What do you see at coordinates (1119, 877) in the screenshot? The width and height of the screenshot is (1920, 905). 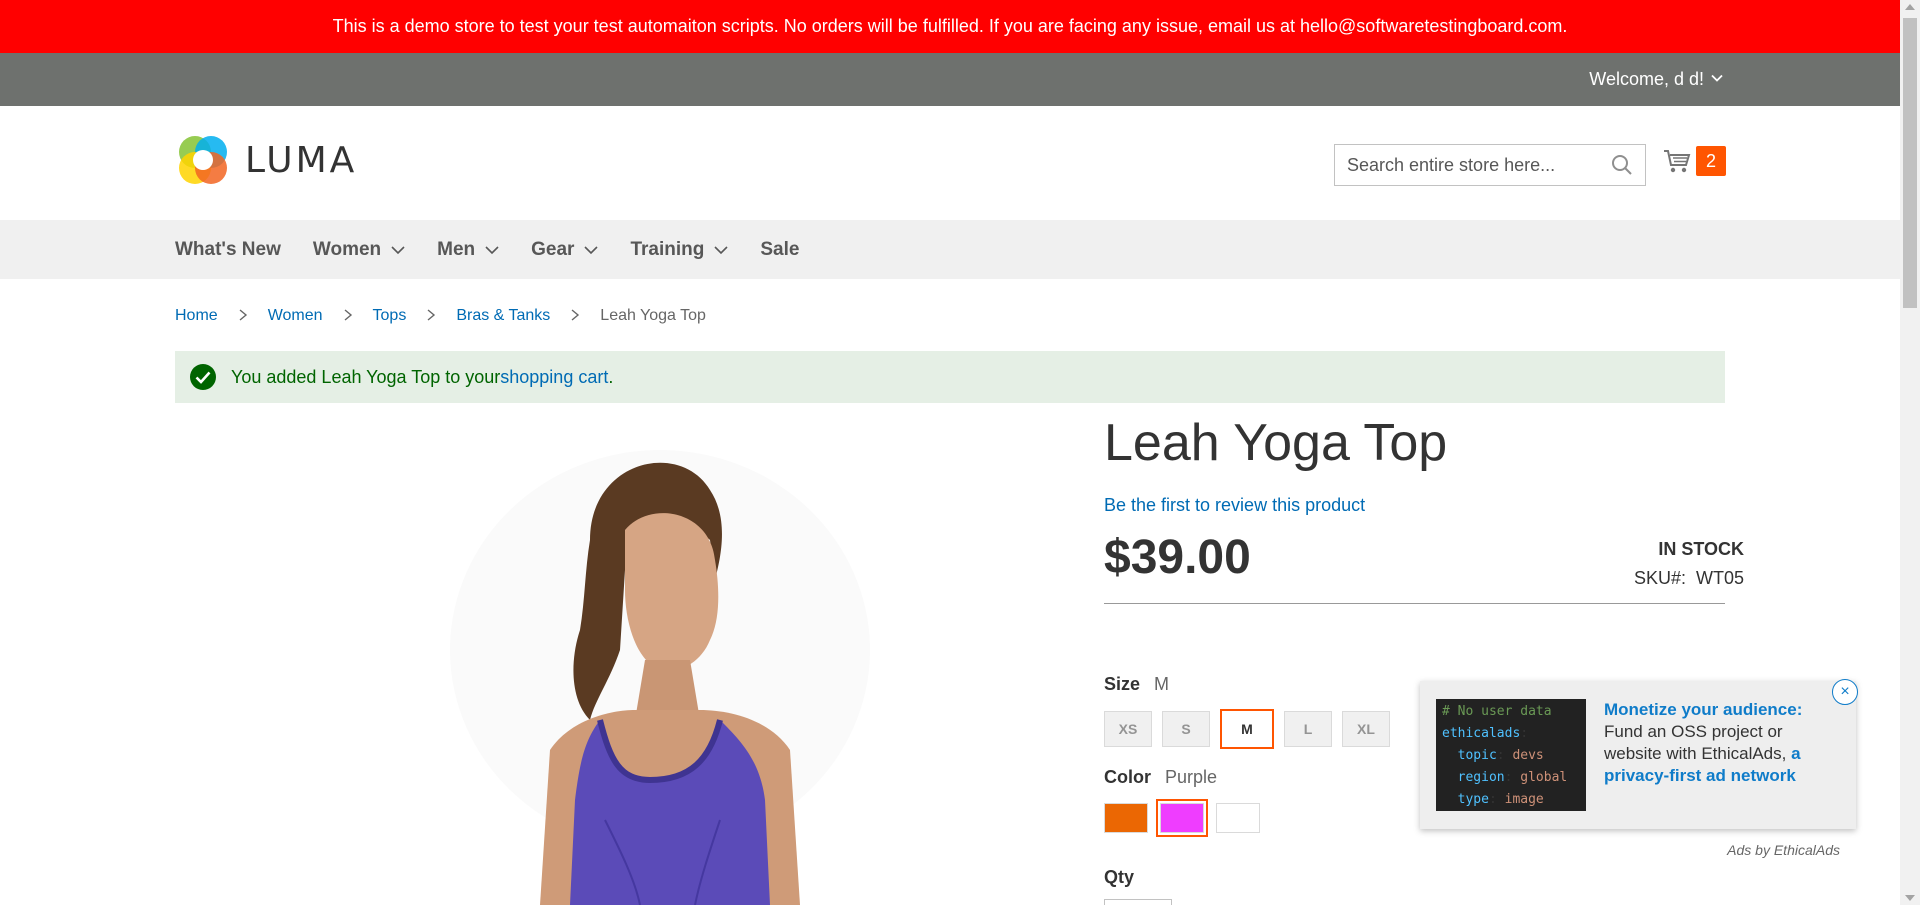 I see `qty-label: Qty` at bounding box center [1119, 877].